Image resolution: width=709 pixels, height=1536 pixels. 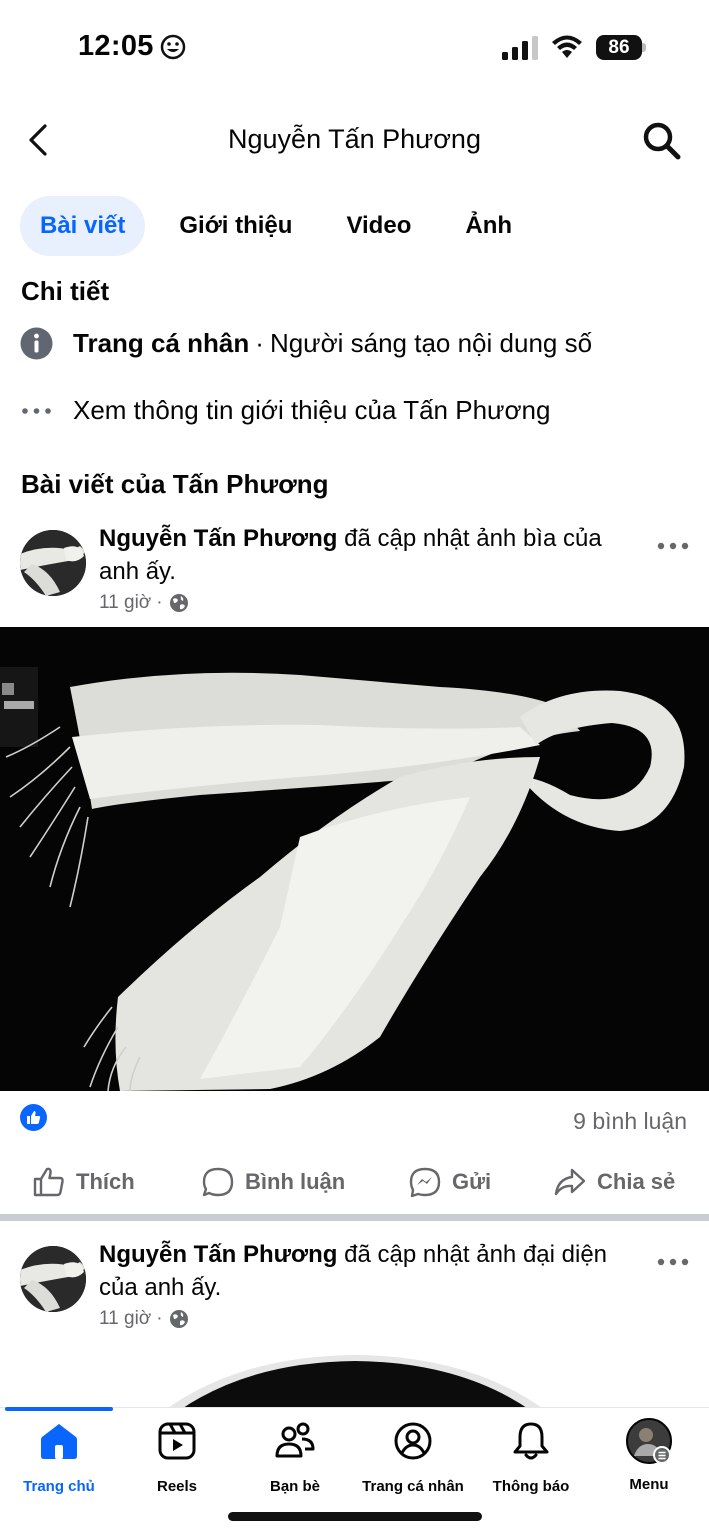 What do you see at coordinates (488, 226) in the screenshot?
I see `tab-photos: Ảnh` at bounding box center [488, 226].